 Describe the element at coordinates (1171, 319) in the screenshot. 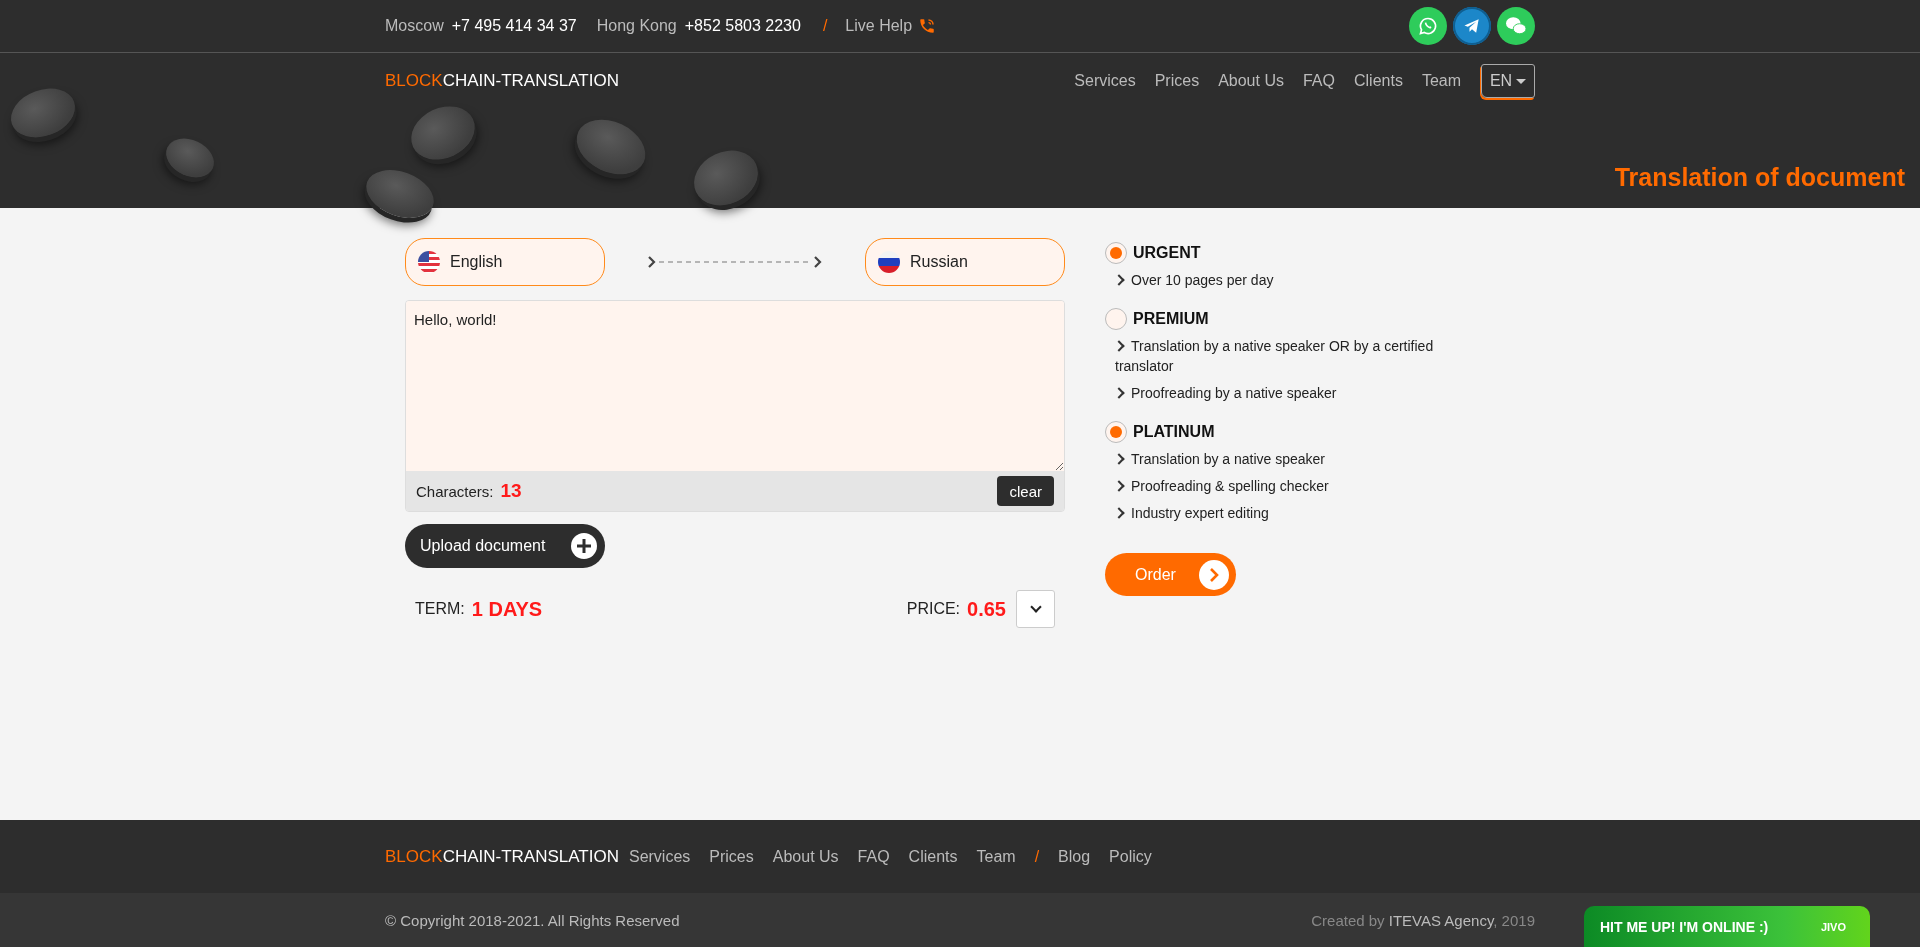

I see `option-title: PREMIUM` at that location.